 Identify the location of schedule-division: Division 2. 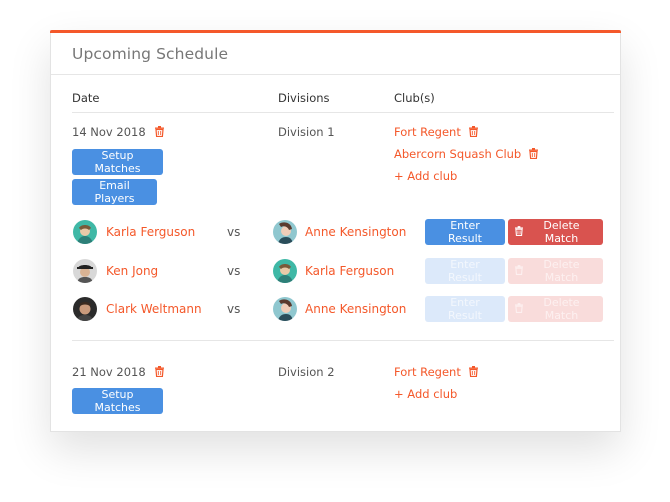
(306, 372).